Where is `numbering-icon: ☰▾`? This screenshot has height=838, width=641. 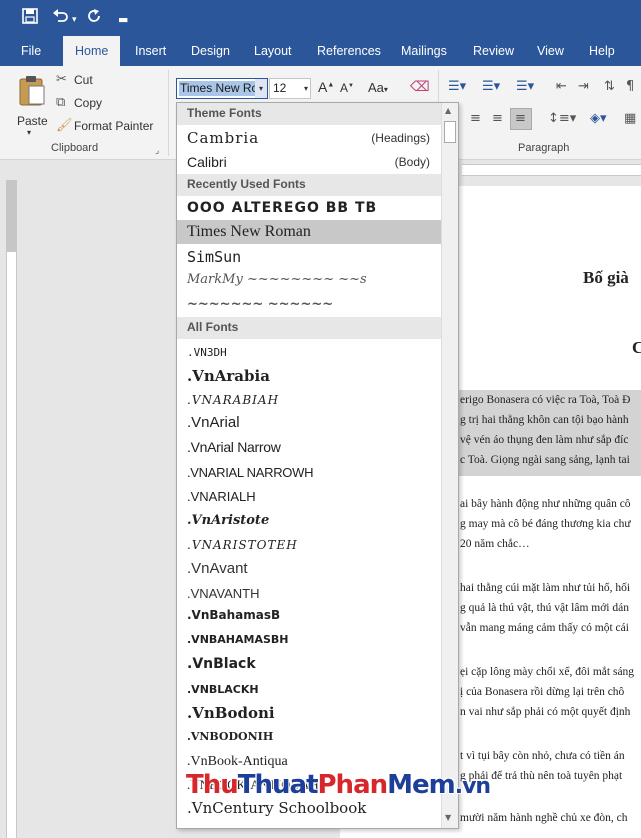
numbering-icon: ☰▾ is located at coordinates (491, 87).